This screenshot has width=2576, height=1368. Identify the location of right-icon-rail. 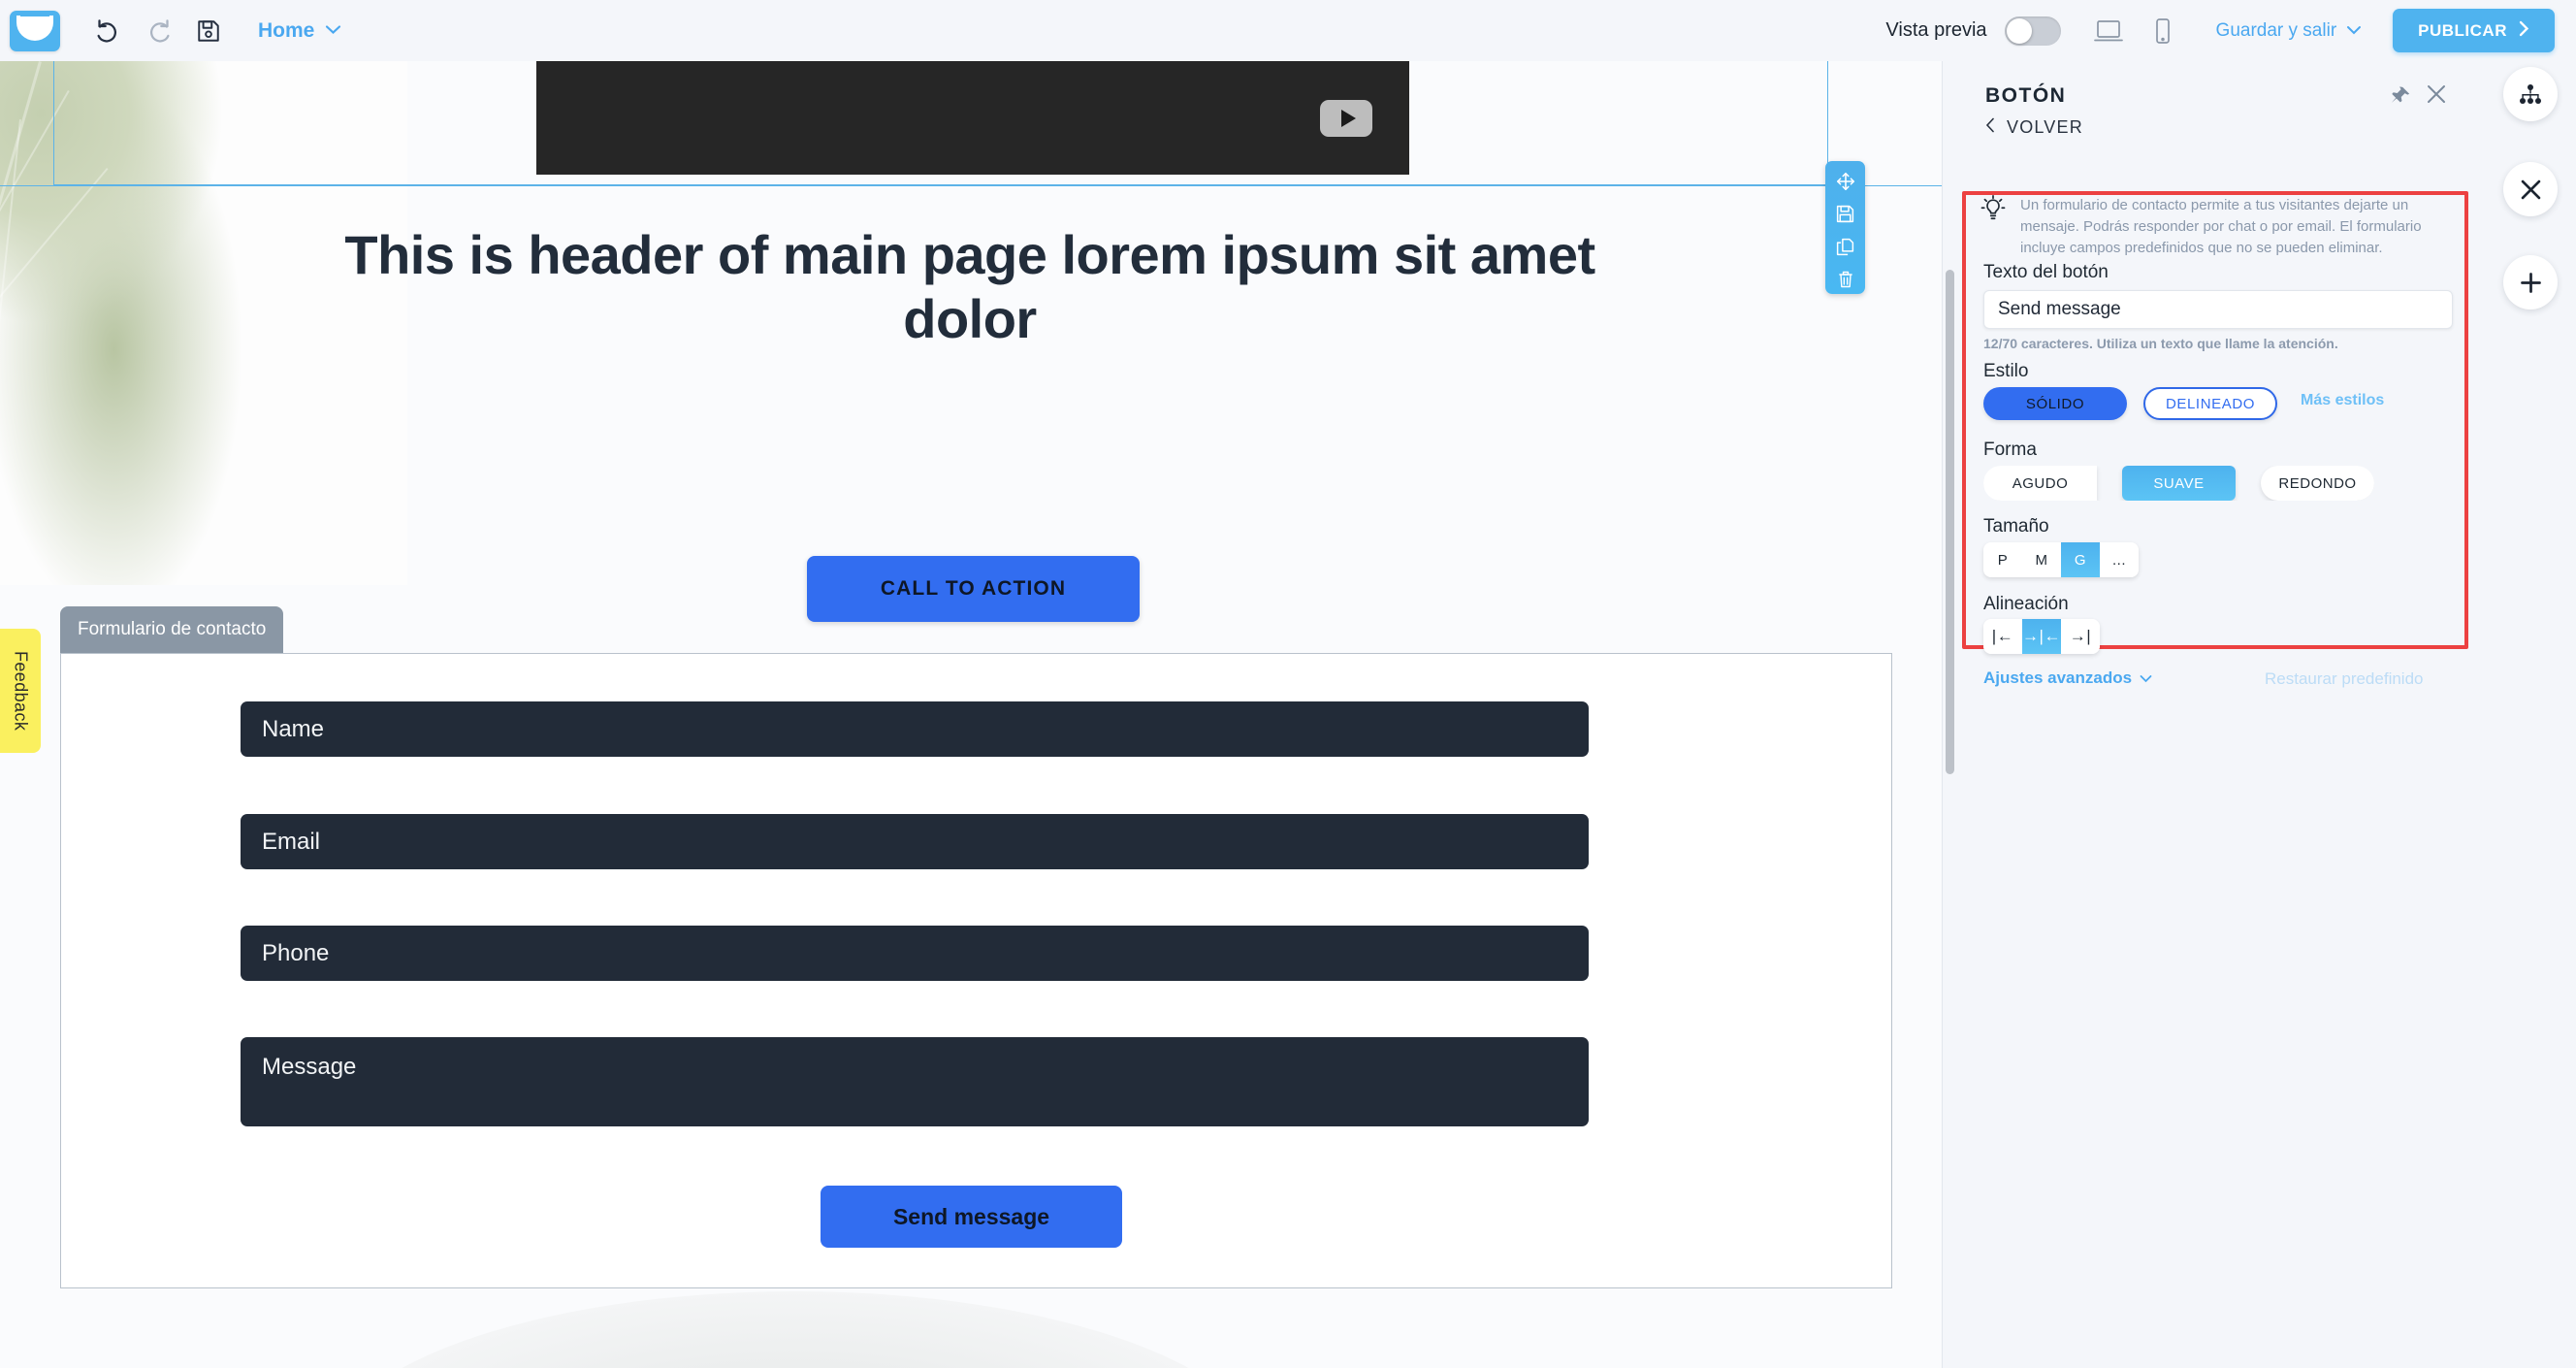
(2530, 714).